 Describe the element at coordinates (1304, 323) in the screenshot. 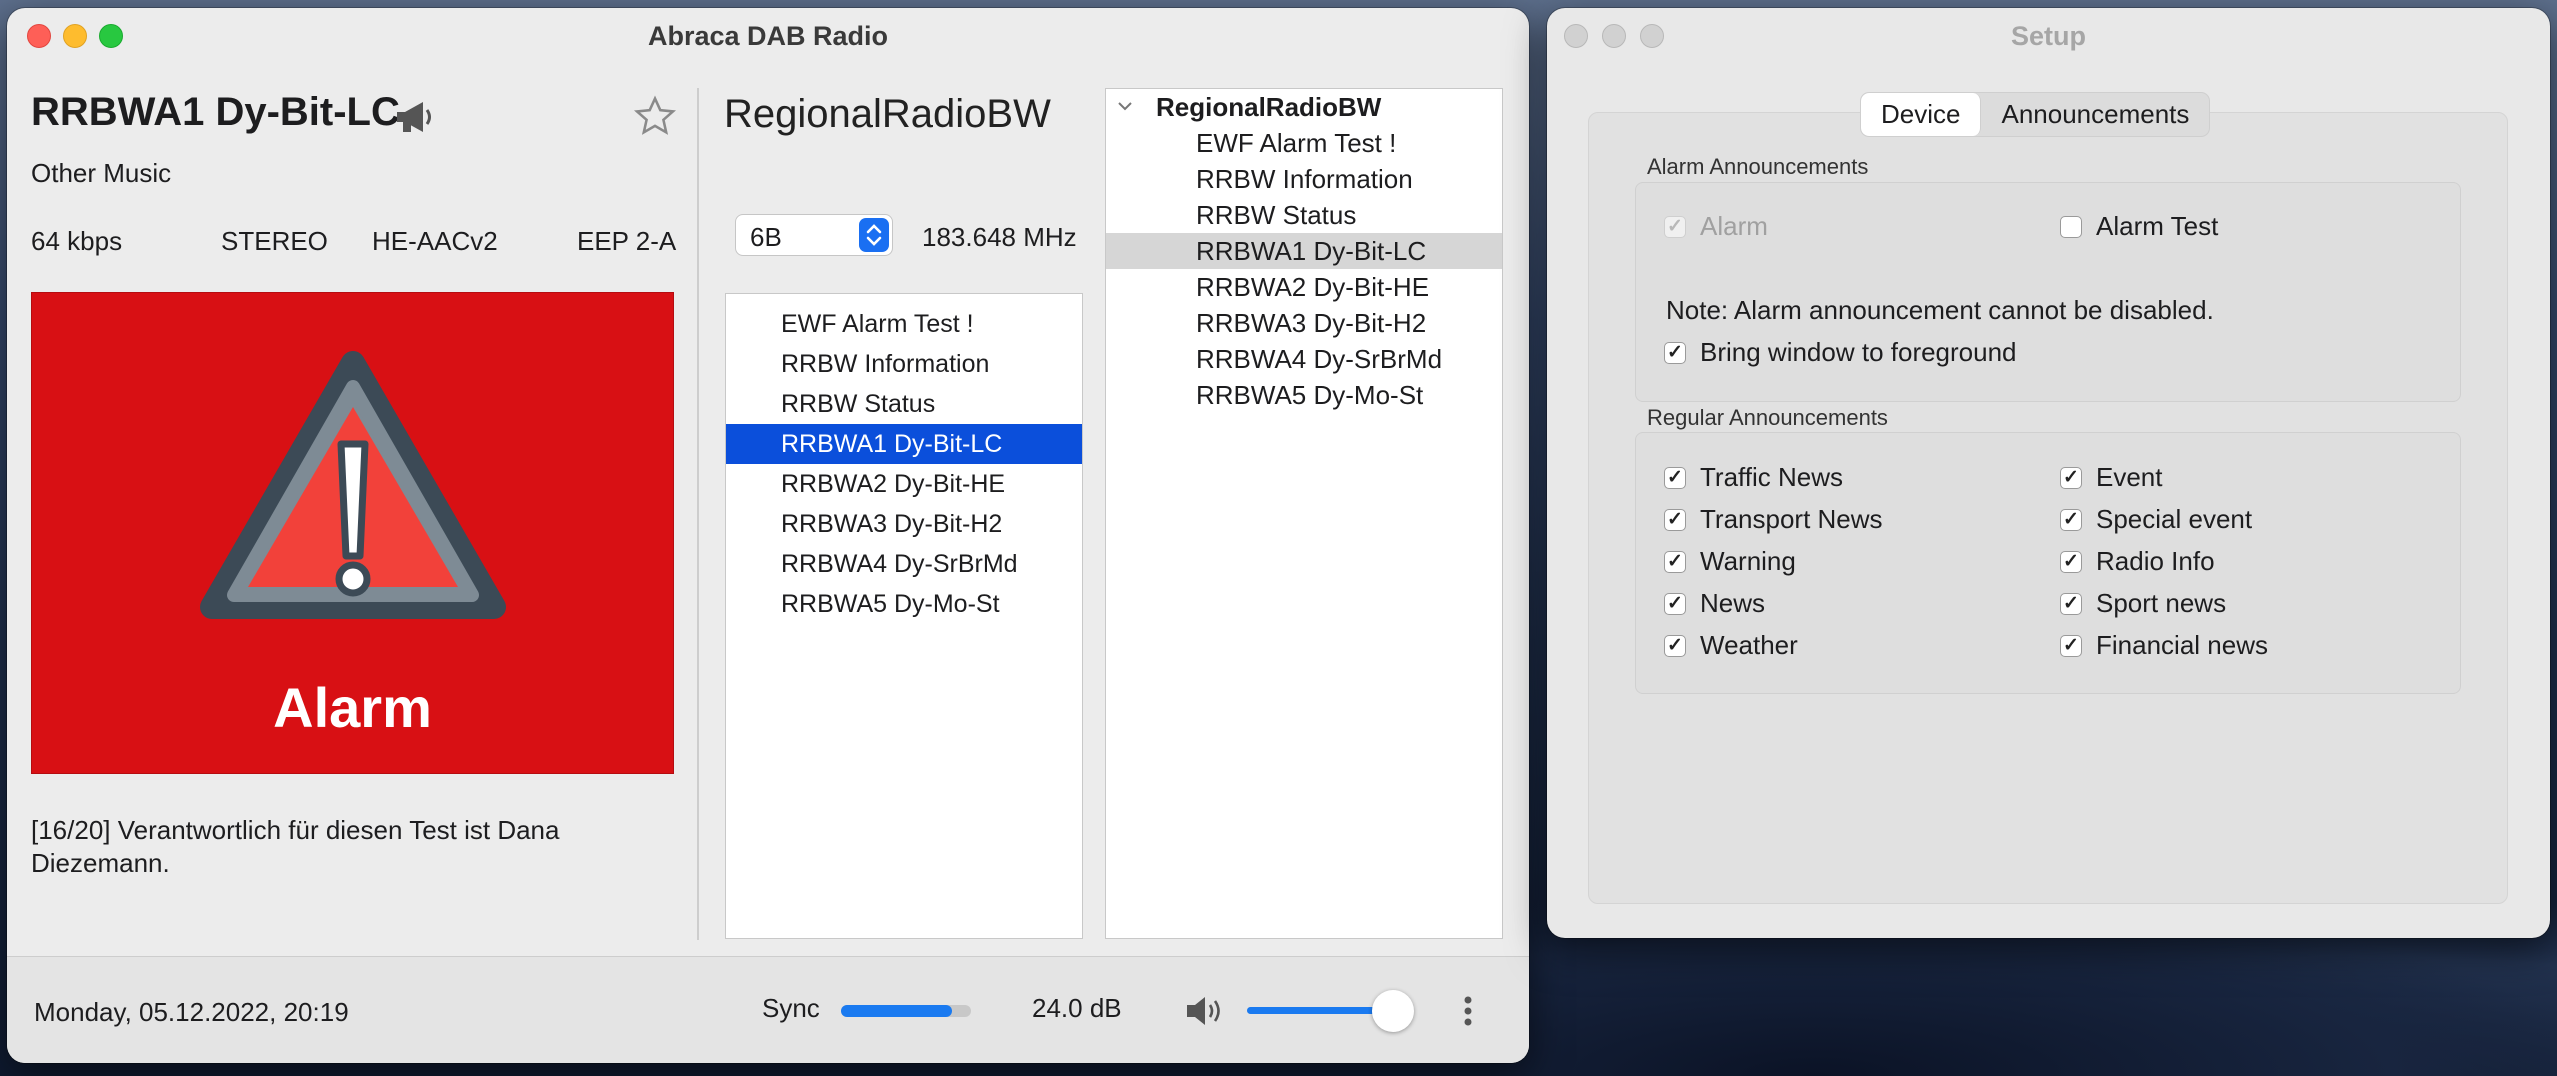

I see `tree-item: RRBWA3 Dy-Bit-H2` at that location.